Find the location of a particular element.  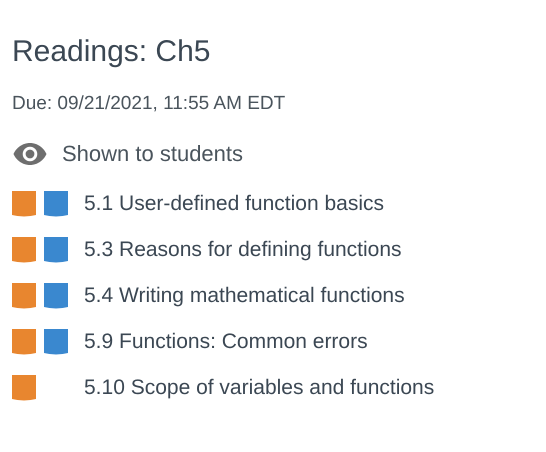

visibility-label: Shown to students is located at coordinates (153, 154).